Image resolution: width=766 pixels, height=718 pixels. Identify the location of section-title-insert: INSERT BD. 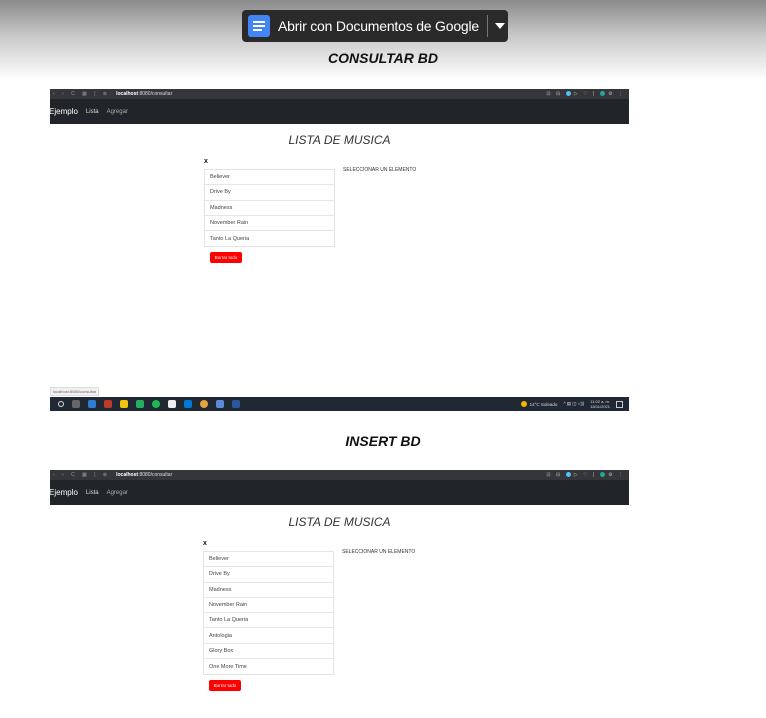
(383, 441).